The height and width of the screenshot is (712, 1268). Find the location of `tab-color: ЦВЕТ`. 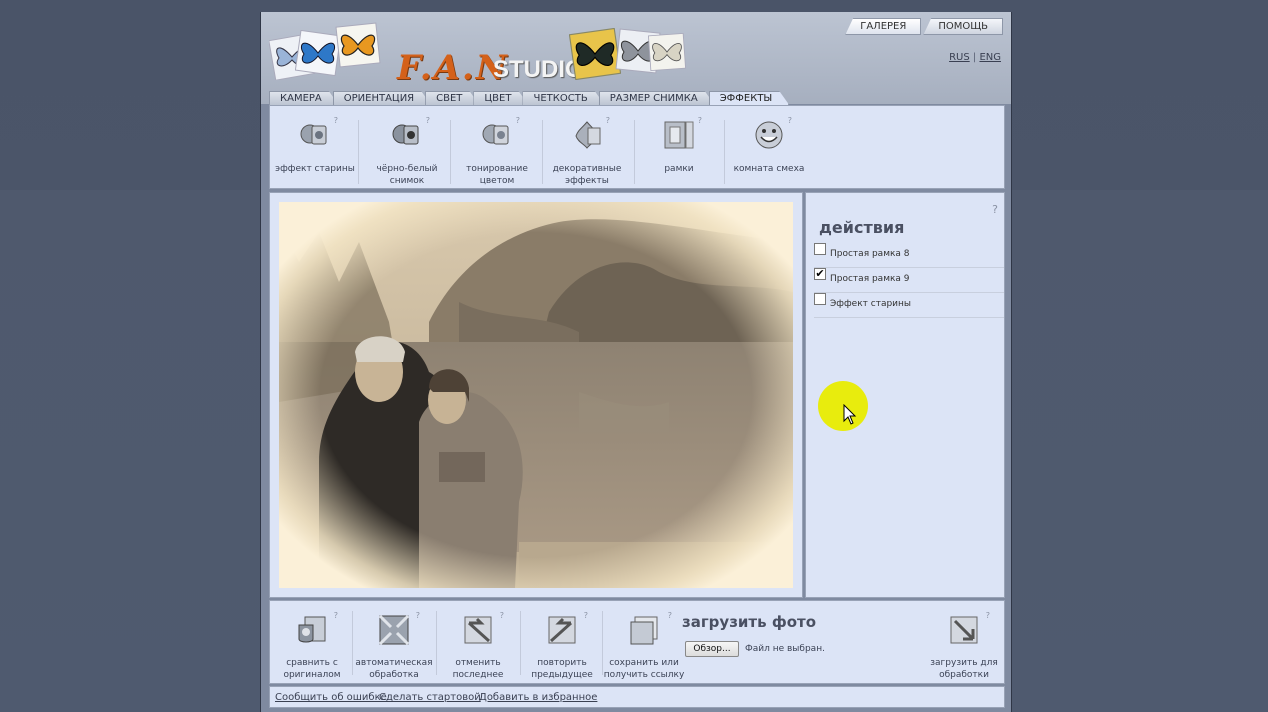

tab-color: ЦВЕТ is located at coordinates (500, 98).